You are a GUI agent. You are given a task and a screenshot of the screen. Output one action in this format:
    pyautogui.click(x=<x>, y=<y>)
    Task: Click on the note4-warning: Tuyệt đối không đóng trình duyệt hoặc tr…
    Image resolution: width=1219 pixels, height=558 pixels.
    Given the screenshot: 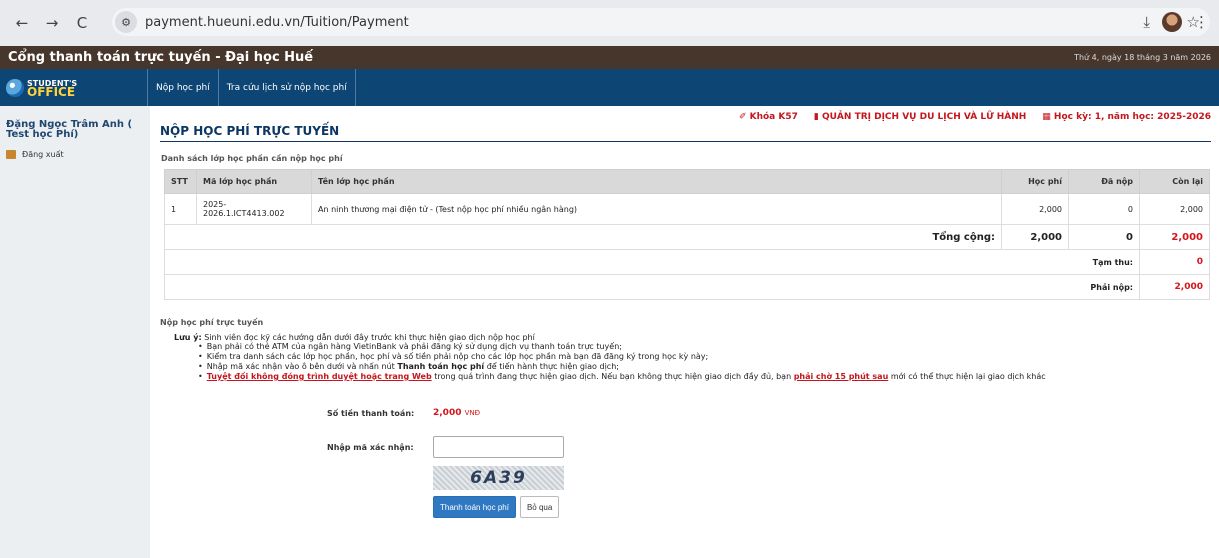 What is the action you would take?
    pyautogui.click(x=319, y=376)
    